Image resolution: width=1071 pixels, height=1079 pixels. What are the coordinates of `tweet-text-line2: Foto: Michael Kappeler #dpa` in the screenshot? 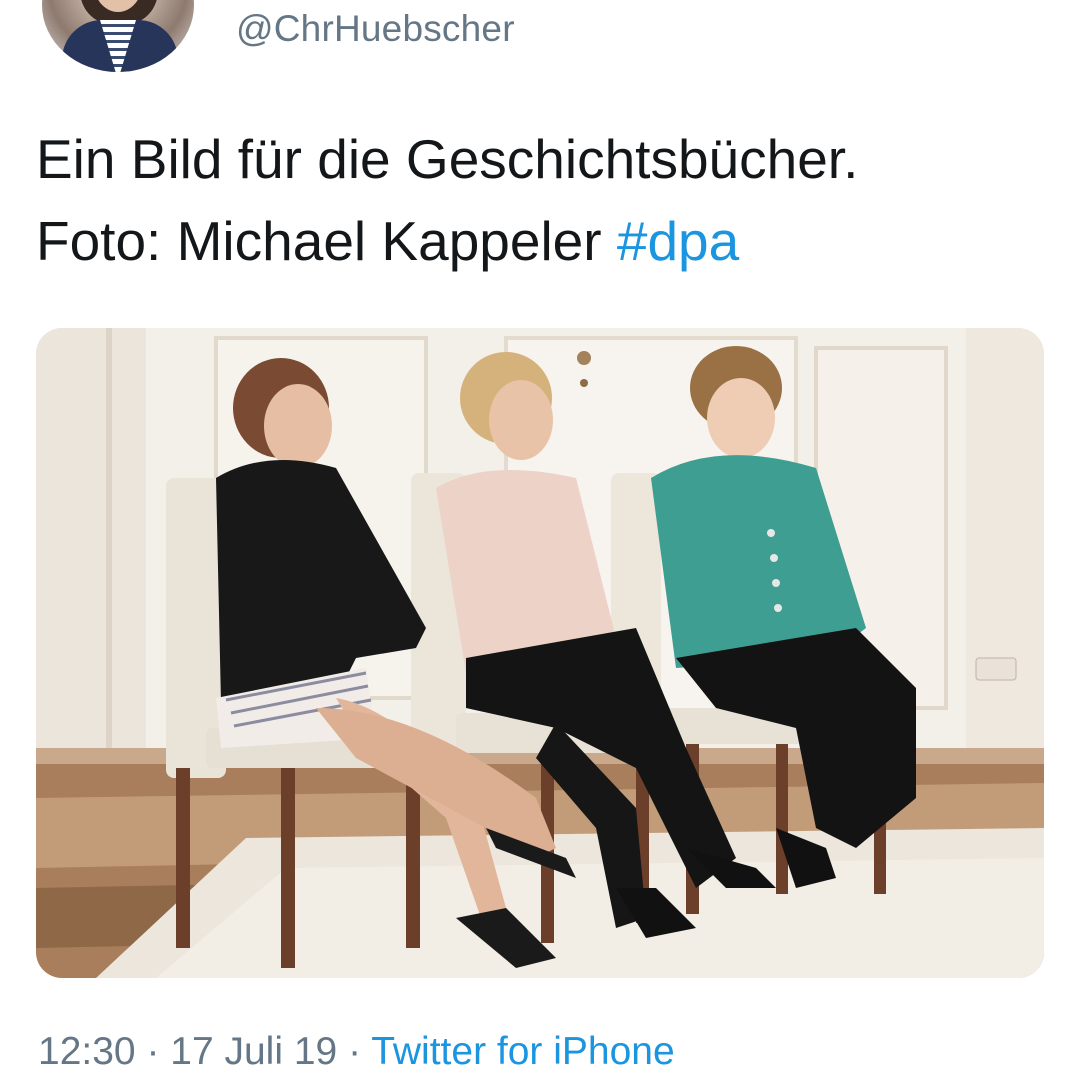 It's located at (541, 241).